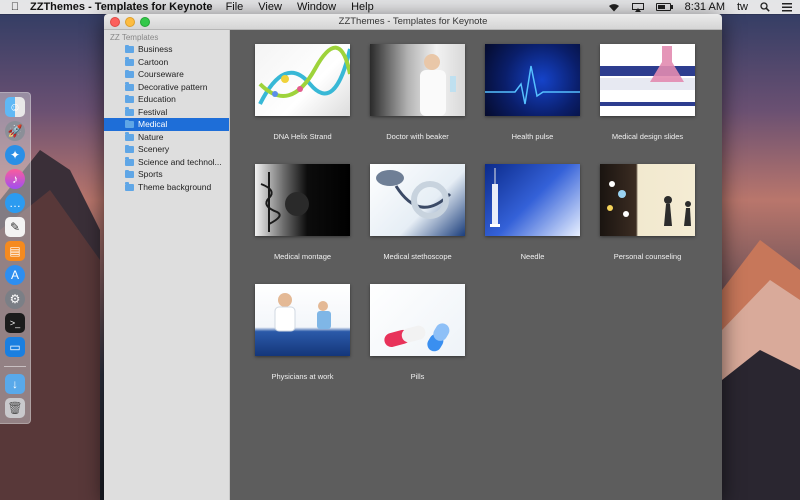  I want to click on trash-icon: 🗑, so click(15, 408).